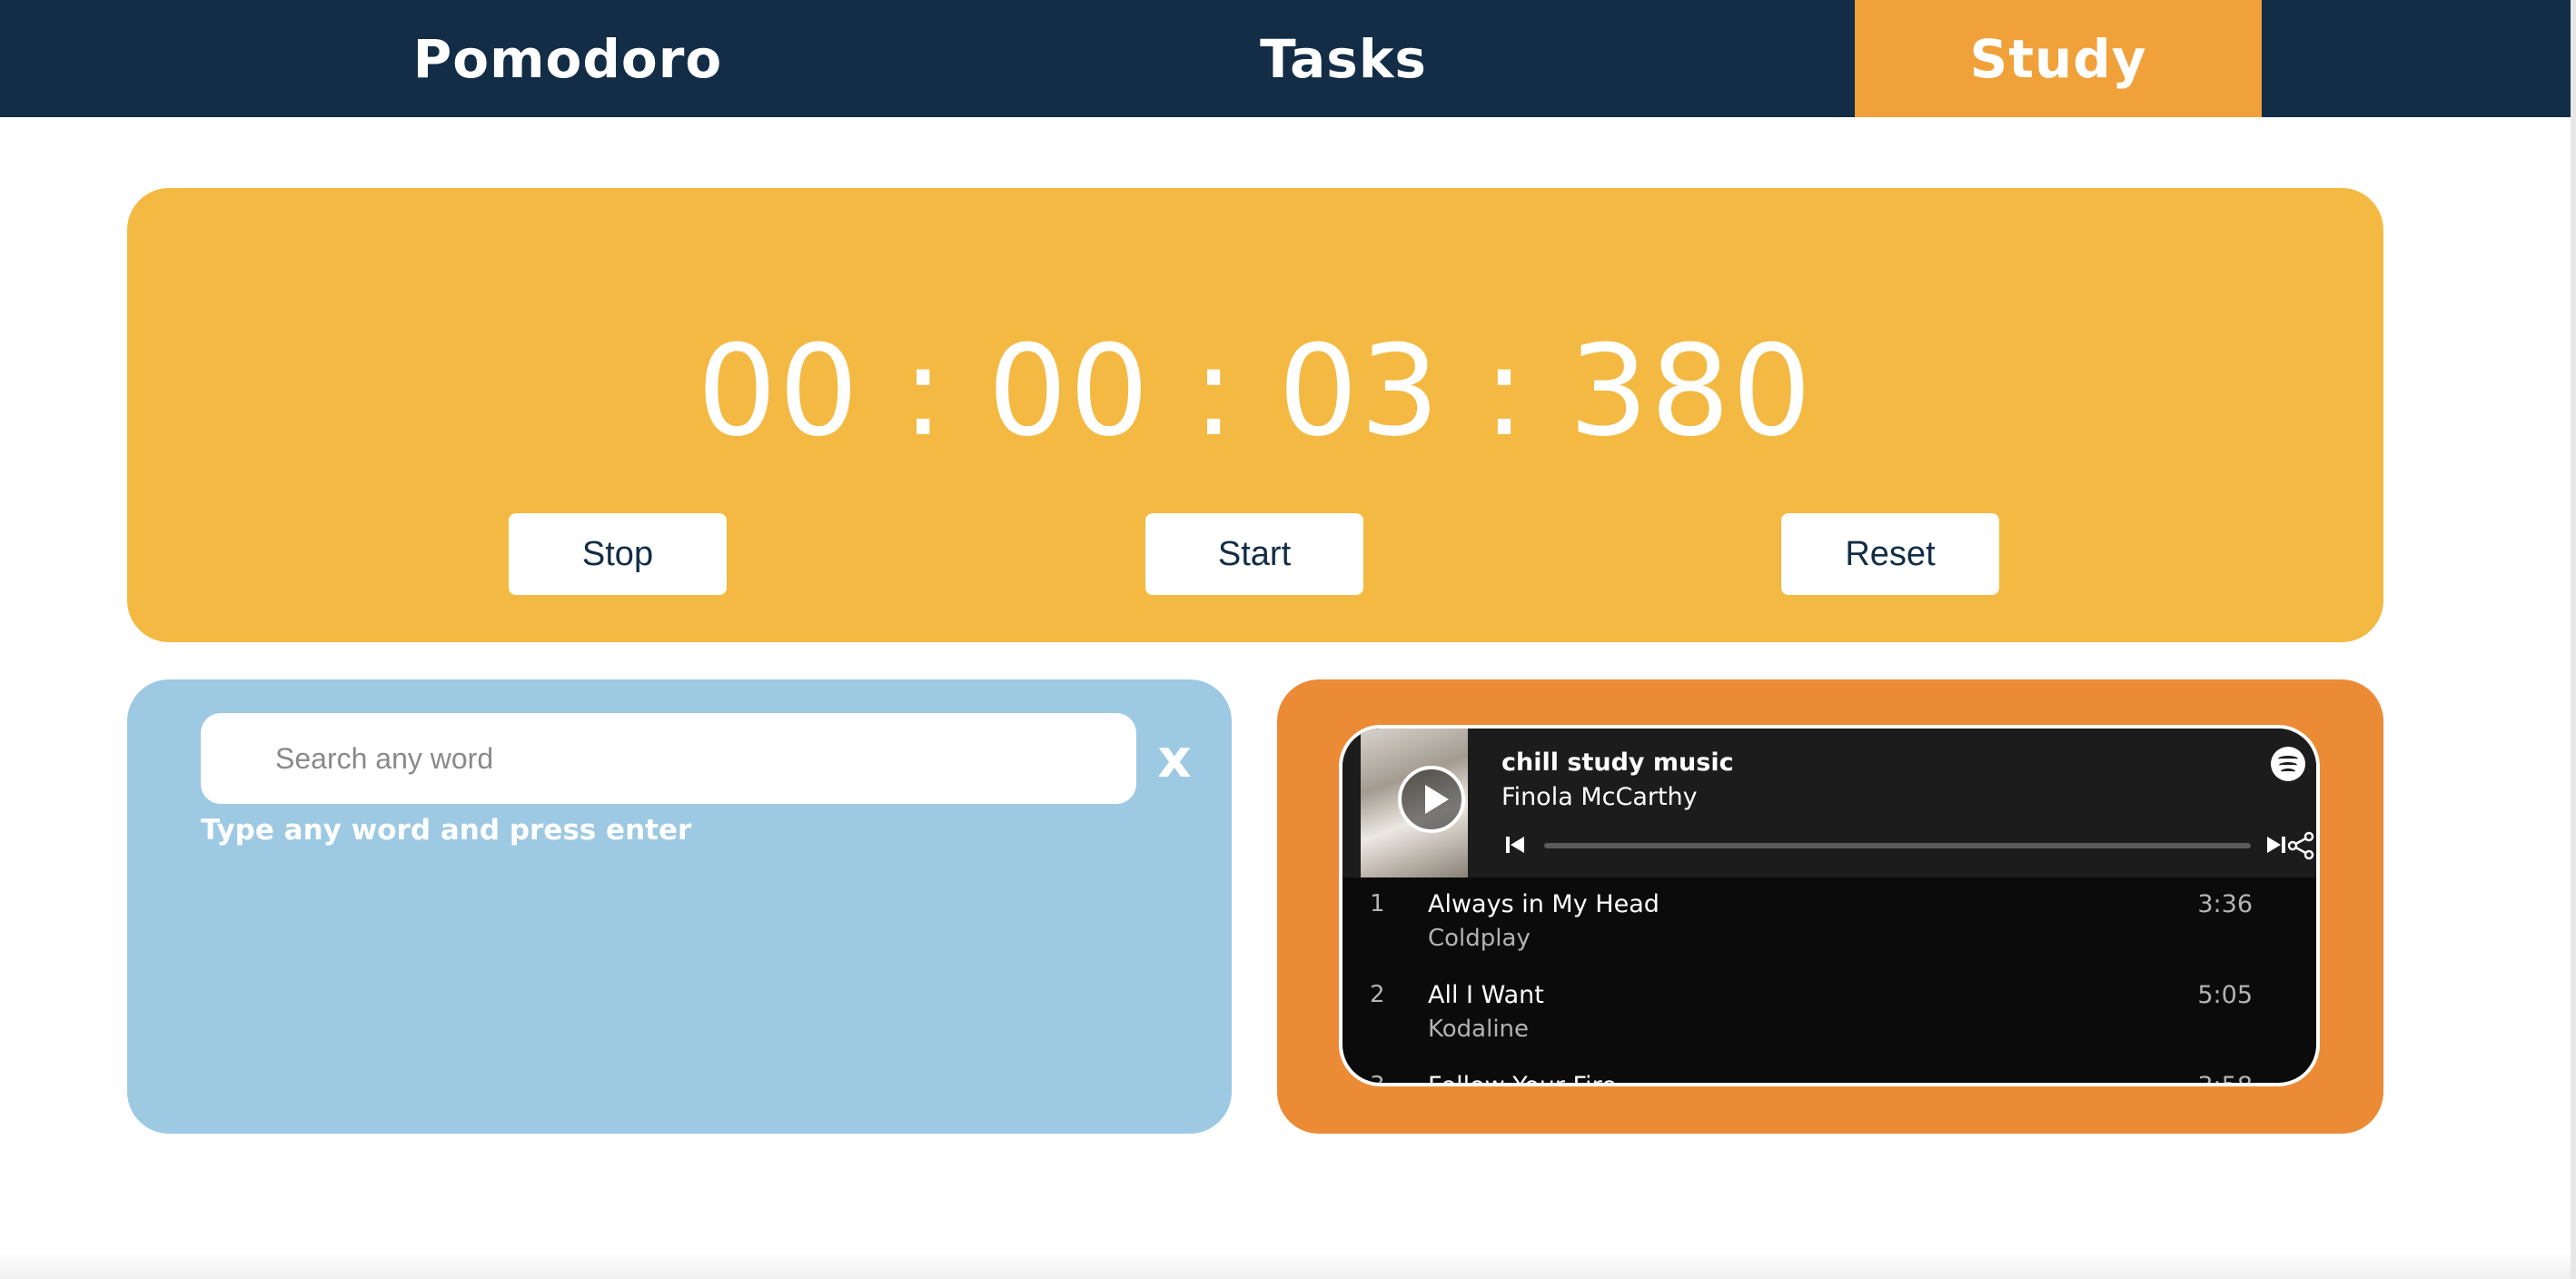 This screenshot has width=2576, height=1279. Describe the element at coordinates (2573, 639) in the screenshot. I see `scrollbar-track` at that location.